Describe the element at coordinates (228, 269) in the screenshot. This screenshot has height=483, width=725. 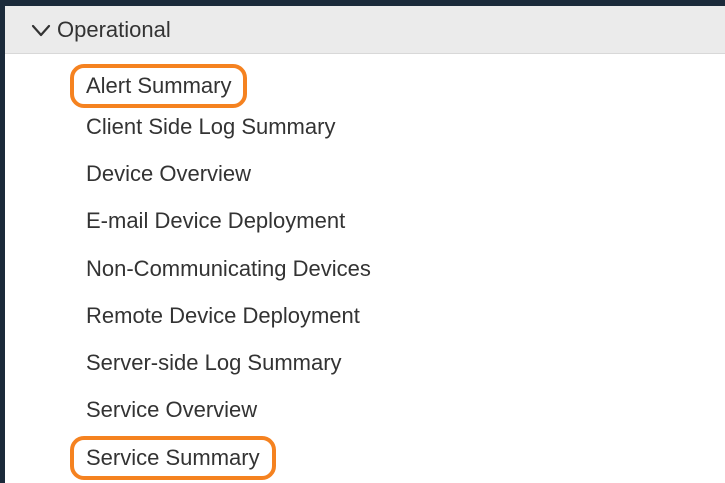
I see `report-item-non-communicating-devices: Non-Communicating Devices` at that location.